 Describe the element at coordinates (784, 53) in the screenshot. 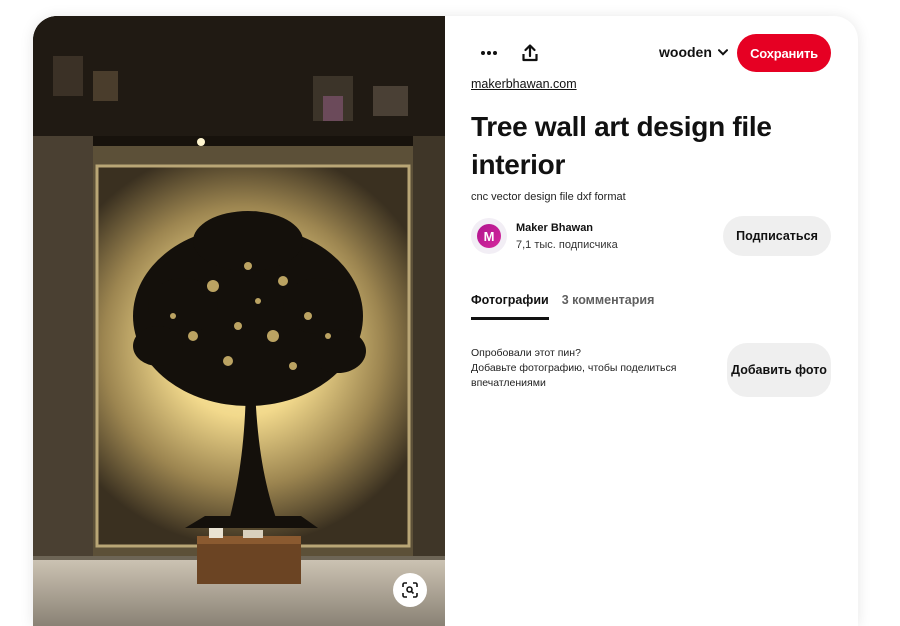

I see `save-button: Сохранить` at that location.